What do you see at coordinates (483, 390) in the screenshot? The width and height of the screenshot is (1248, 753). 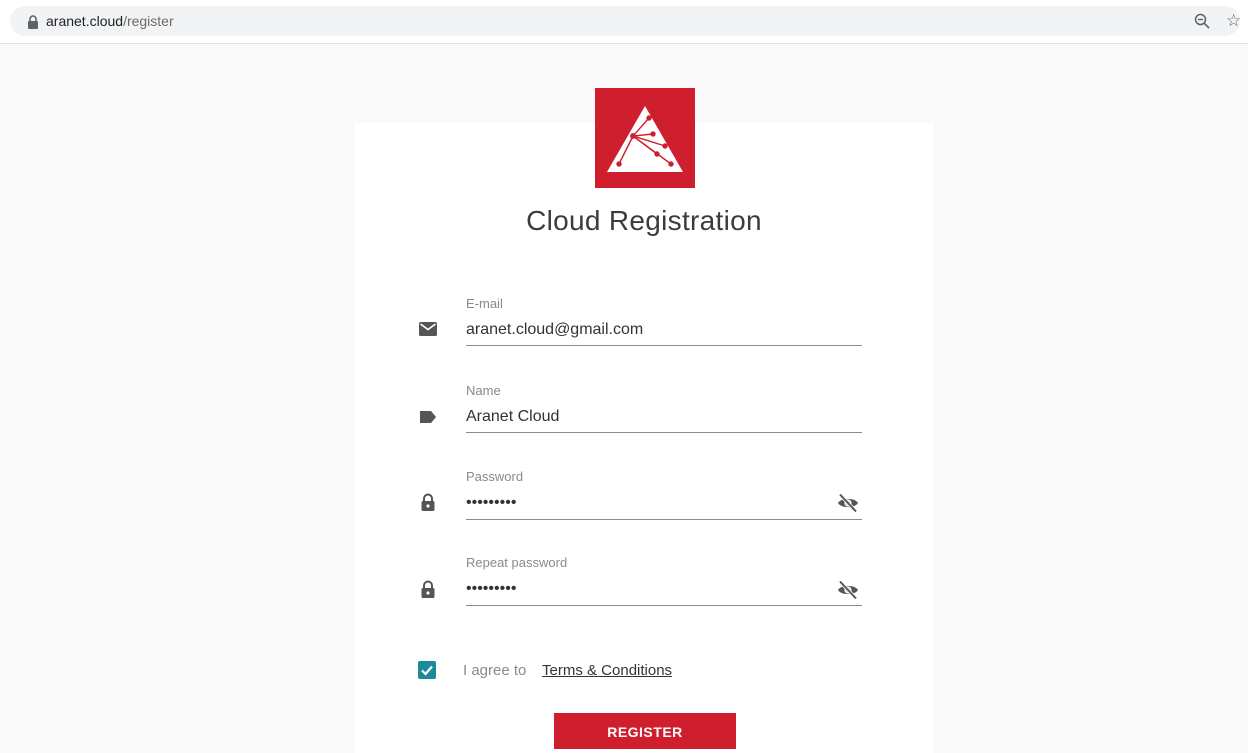 I see `name-label: Name` at bounding box center [483, 390].